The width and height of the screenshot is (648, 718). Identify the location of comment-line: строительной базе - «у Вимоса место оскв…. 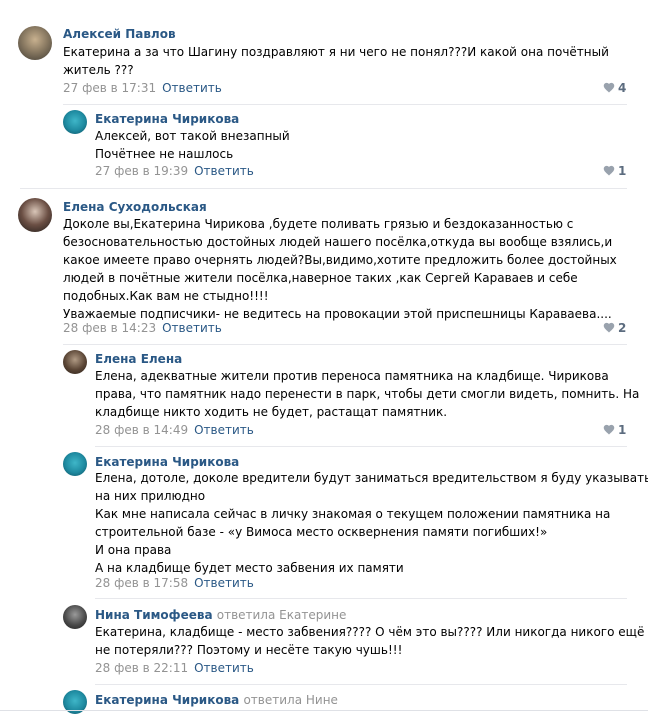
(321, 532).